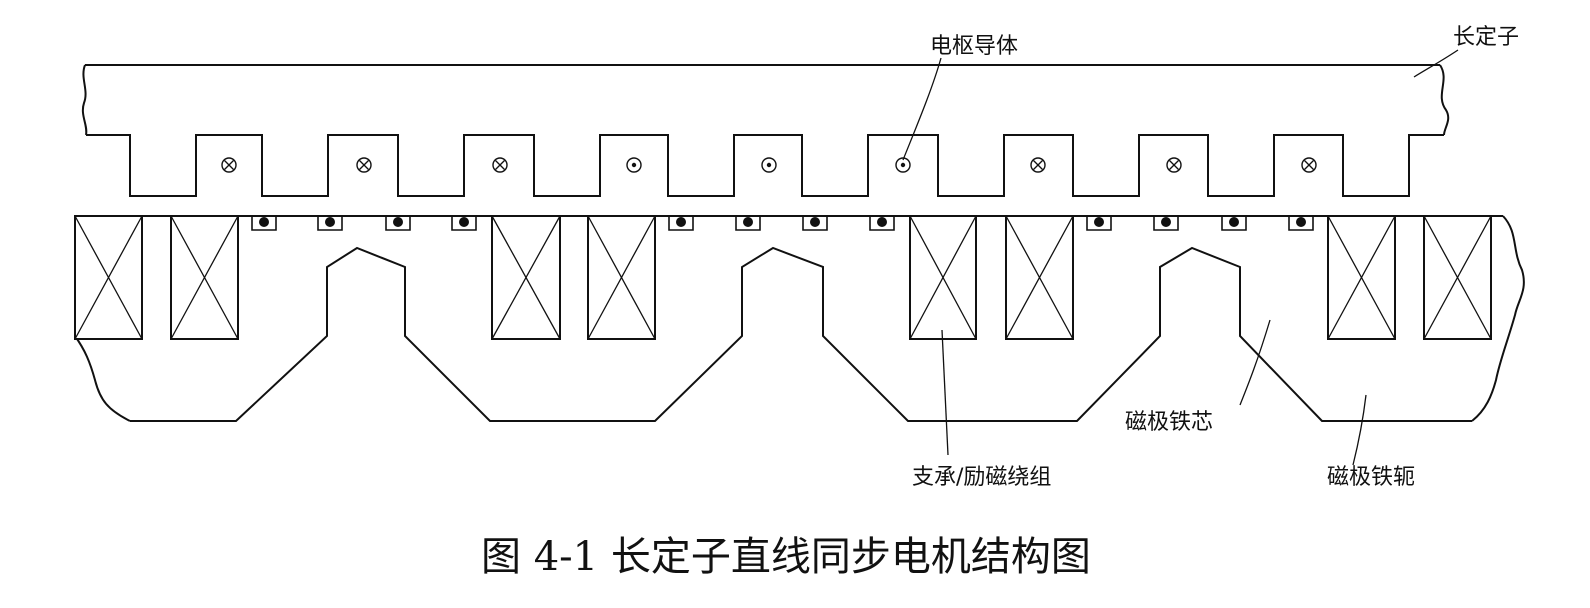  What do you see at coordinates (922, 109) in the screenshot?
I see `leader-armature-conductor` at bounding box center [922, 109].